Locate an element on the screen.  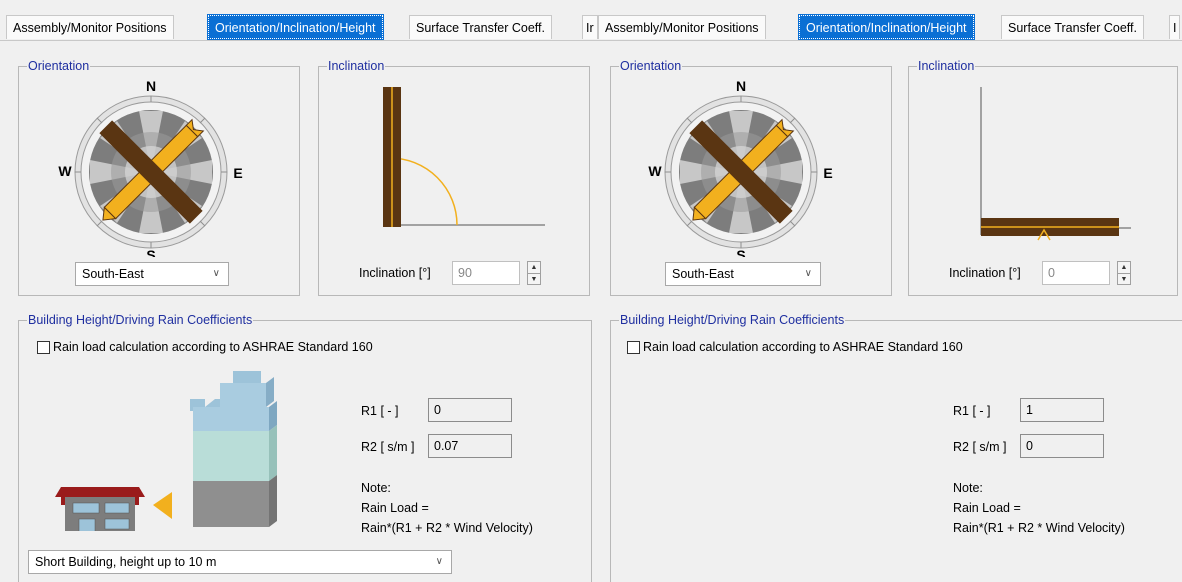
inclination-input: 0 is located at coordinates (1076, 273).